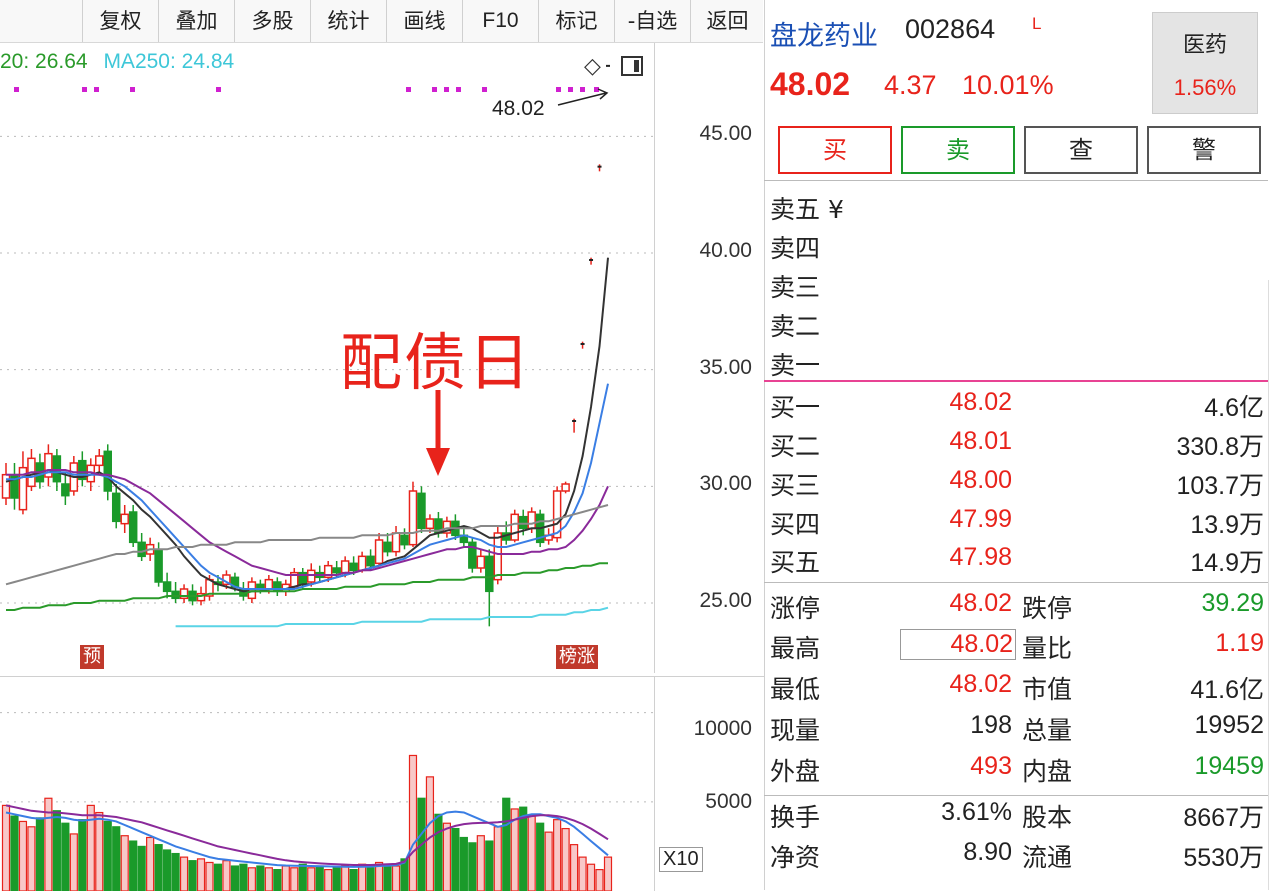  Describe the element at coordinates (1275, 585) in the screenshot. I see `edge-strip` at that location.